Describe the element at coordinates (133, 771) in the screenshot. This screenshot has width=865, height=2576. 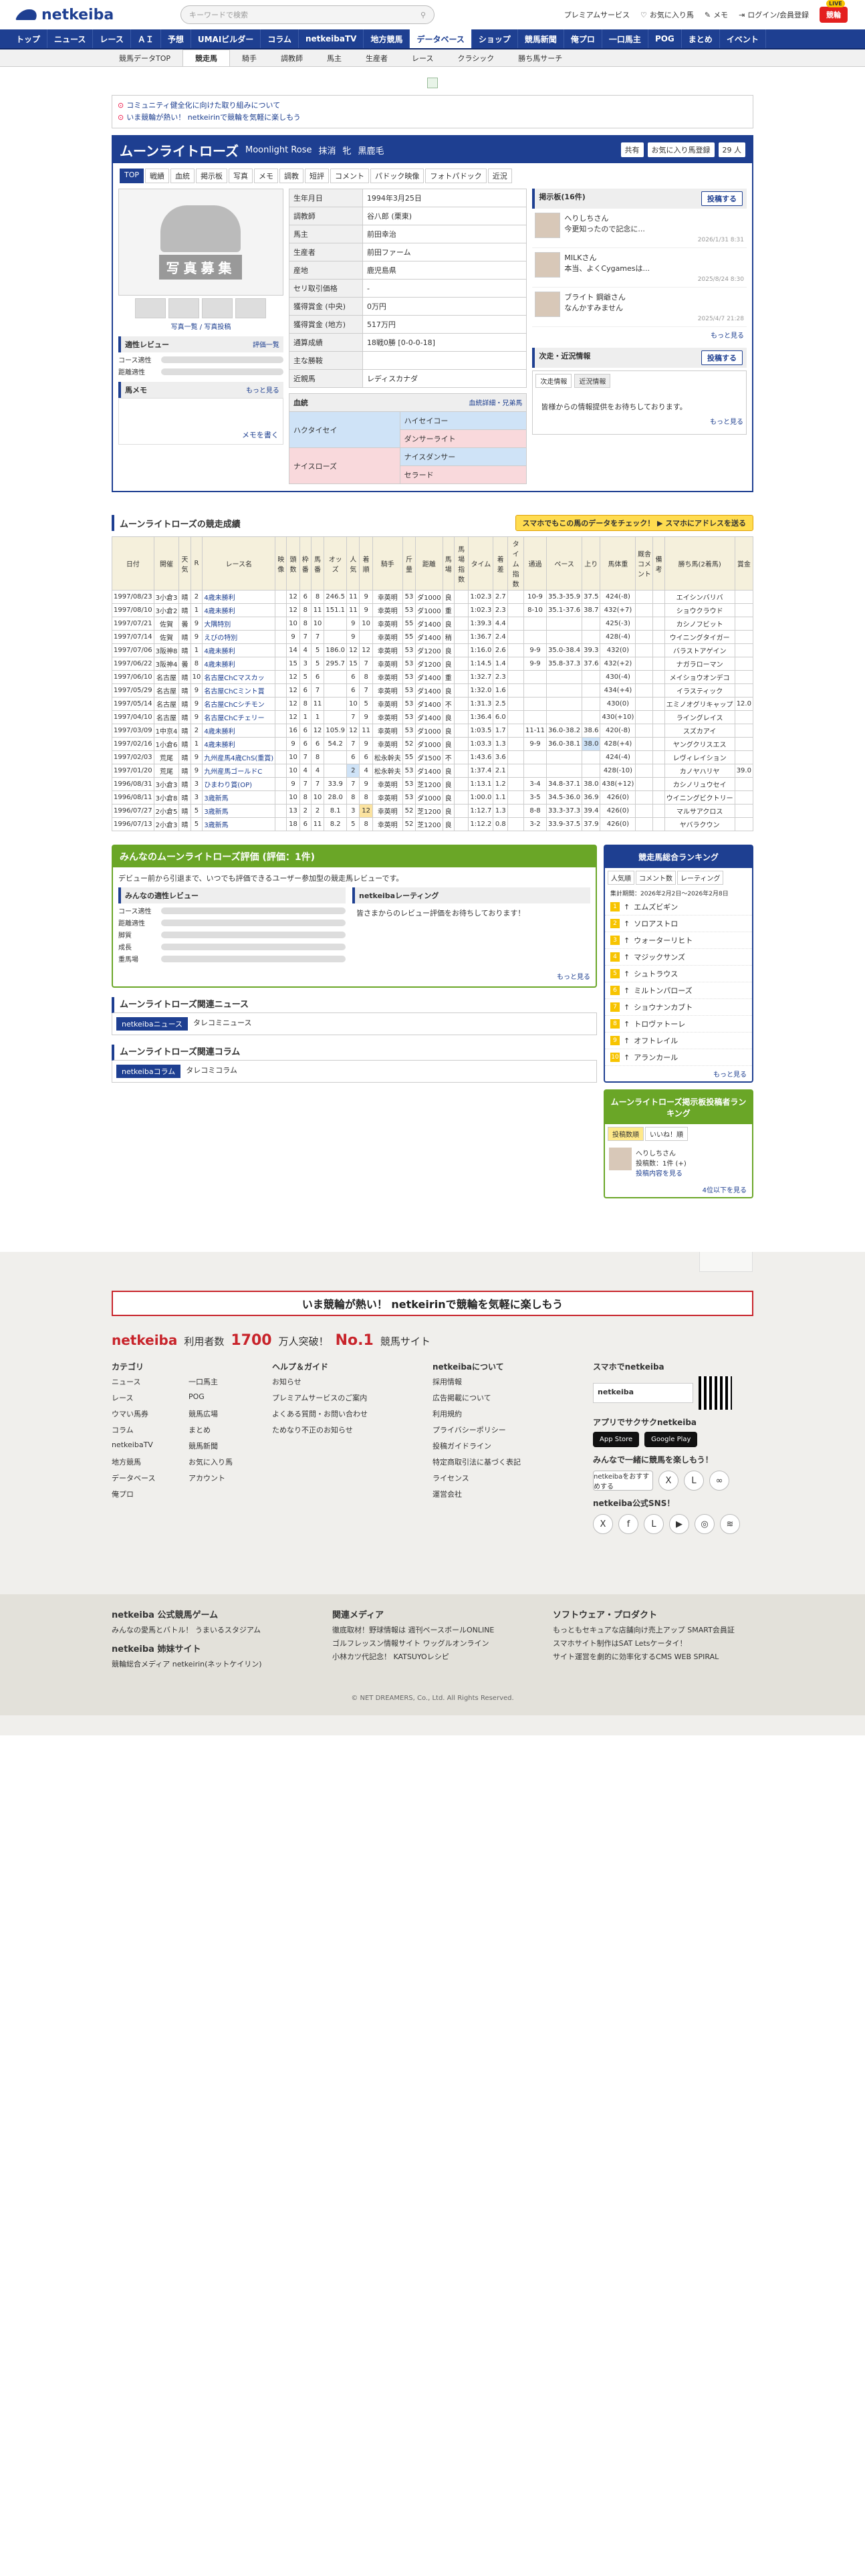
I see `table-cell: 1997/01/20` at that location.